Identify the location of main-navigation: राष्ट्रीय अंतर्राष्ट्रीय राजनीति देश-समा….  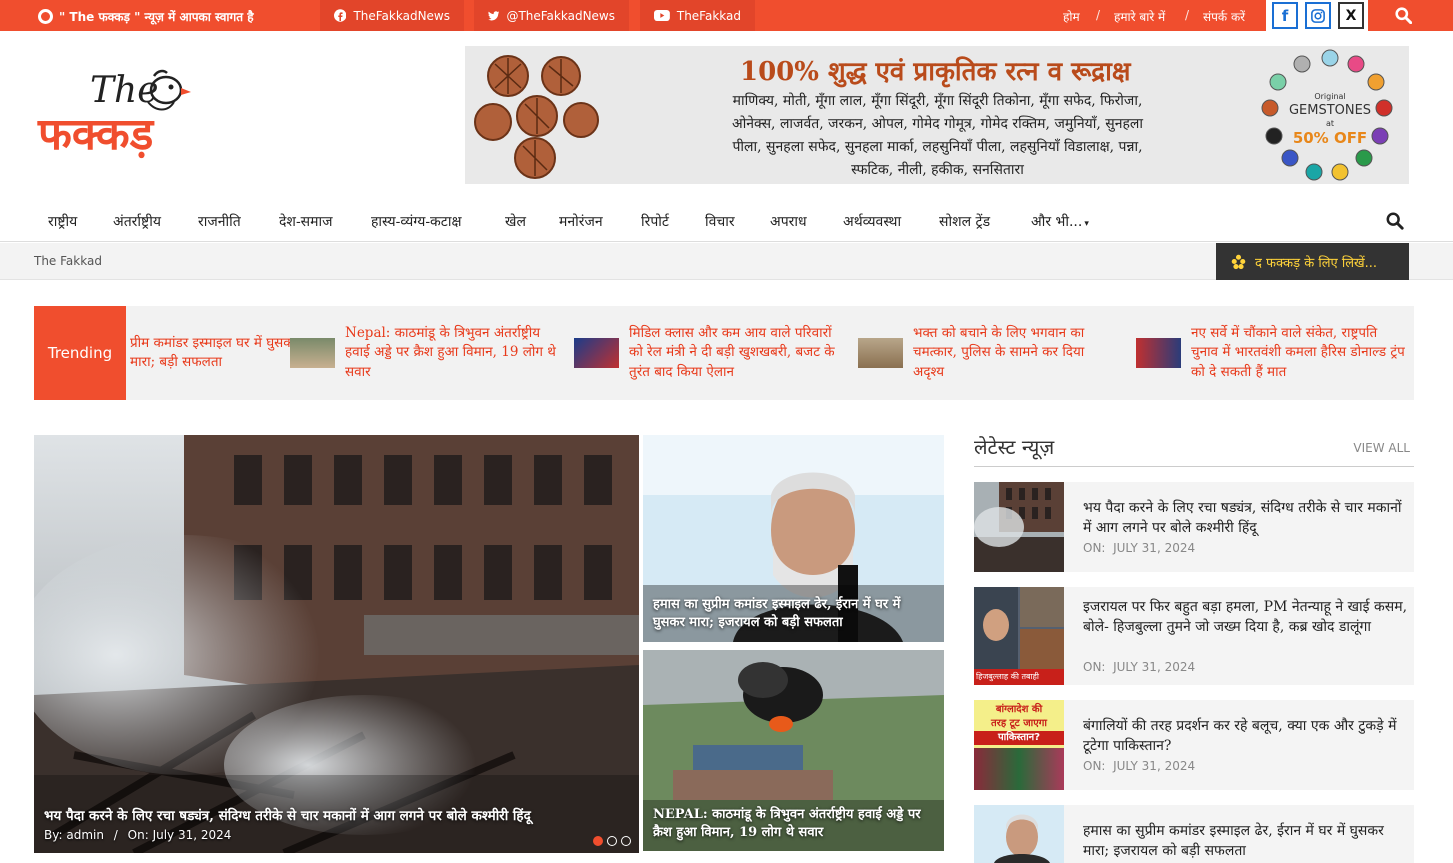
(726, 220).